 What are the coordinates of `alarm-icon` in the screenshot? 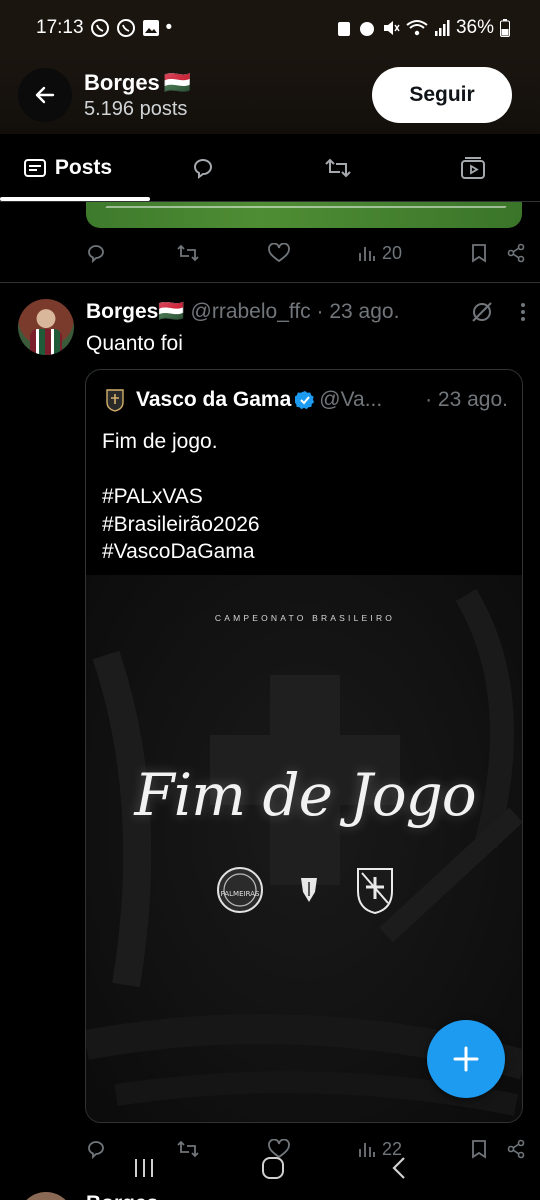 It's located at (367, 28).